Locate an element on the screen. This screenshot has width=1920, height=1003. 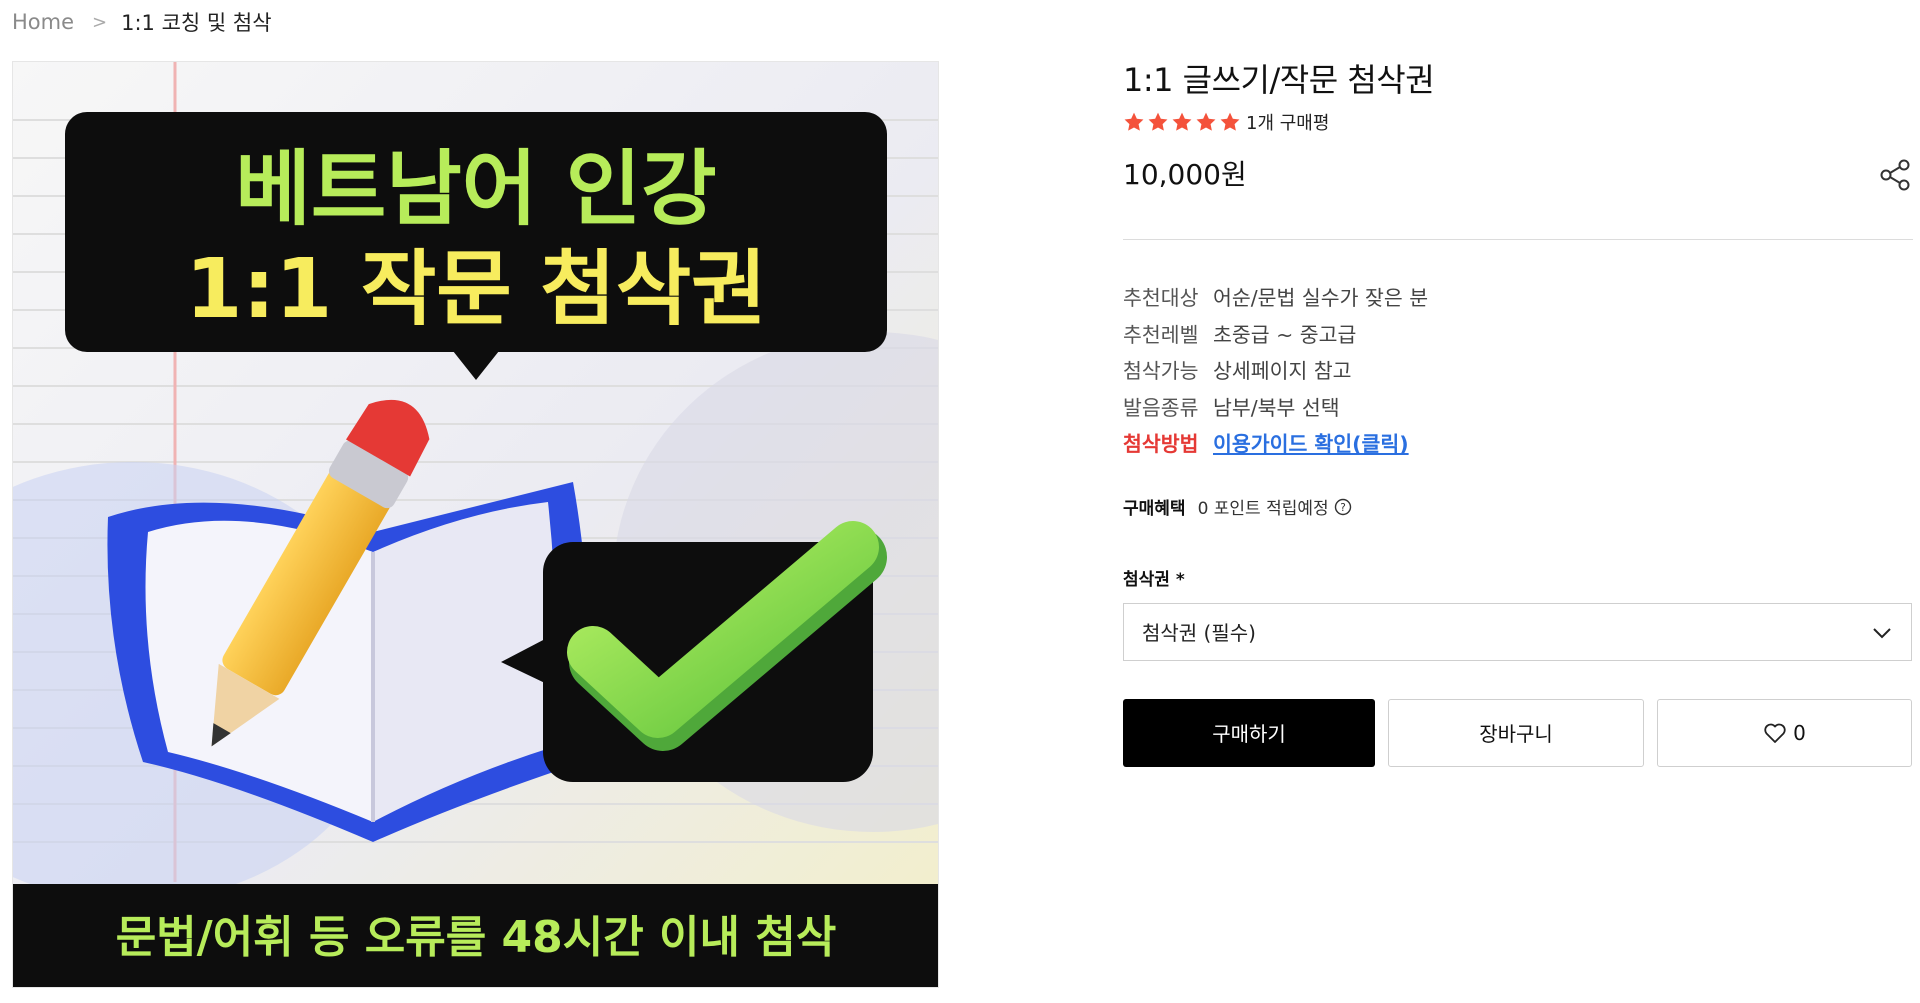
spec-row: 첨삭방법 이용가이드 확인(클릭) is located at coordinates (1518, 442).